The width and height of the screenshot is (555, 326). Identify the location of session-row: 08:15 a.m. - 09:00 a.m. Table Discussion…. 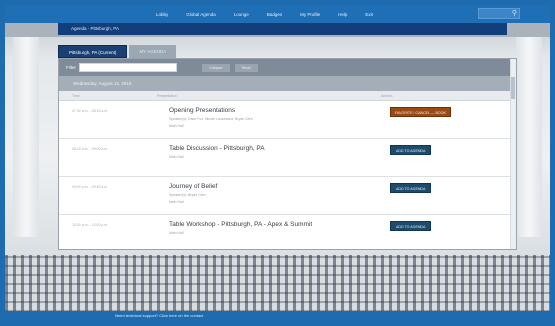
(287, 158).